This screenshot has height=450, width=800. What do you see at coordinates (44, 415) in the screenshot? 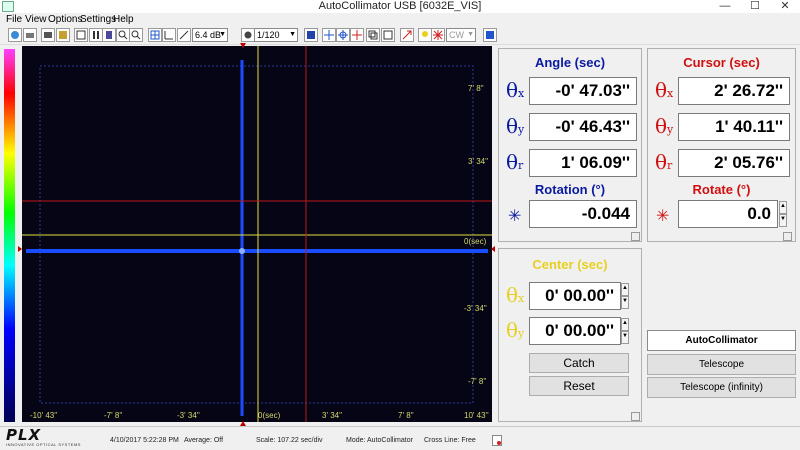
I see `x-tick-label: -10' 43''` at bounding box center [44, 415].